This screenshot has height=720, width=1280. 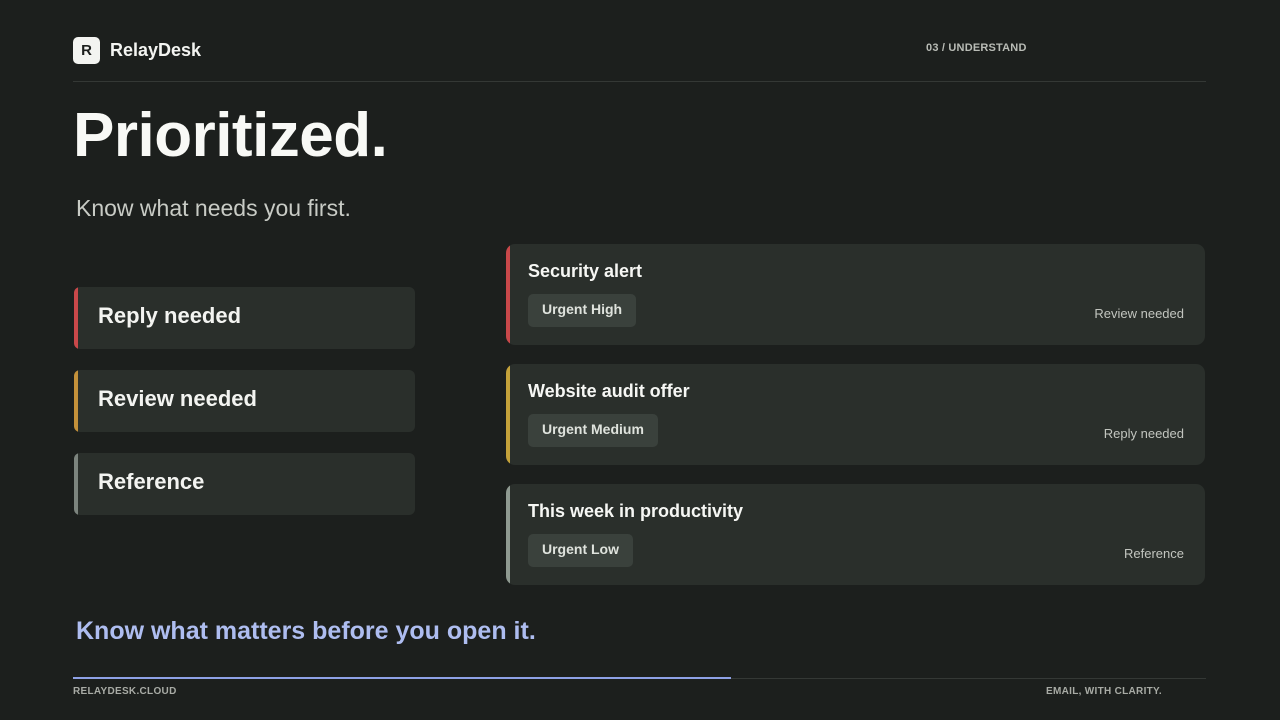 What do you see at coordinates (582, 310) in the screenshot?
I see `priority-badge: Urgent High` at bounding box center [582, 310].